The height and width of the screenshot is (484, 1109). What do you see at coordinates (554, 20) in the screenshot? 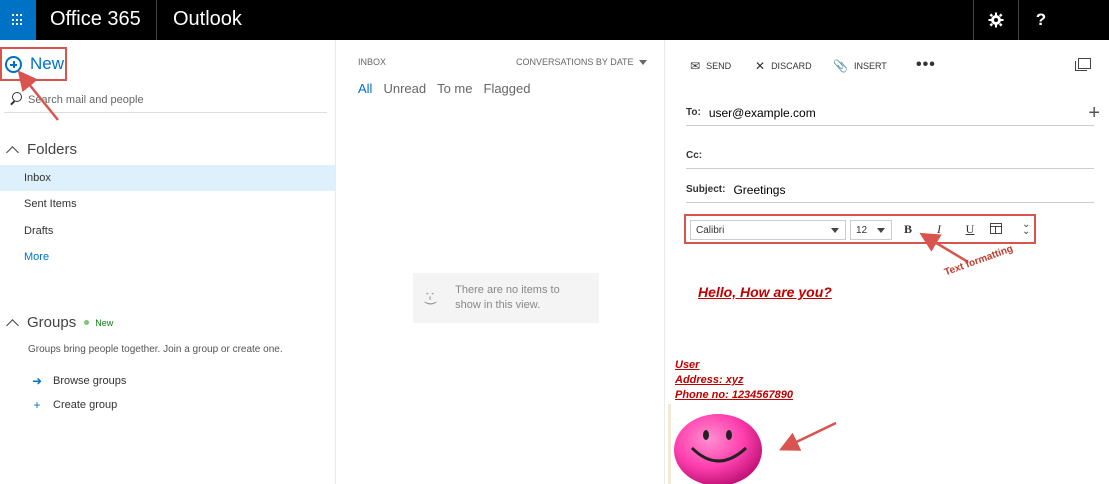
I see `top-navigation-bar: Office 365 Outlook ?` at bounding box center [554, 20].